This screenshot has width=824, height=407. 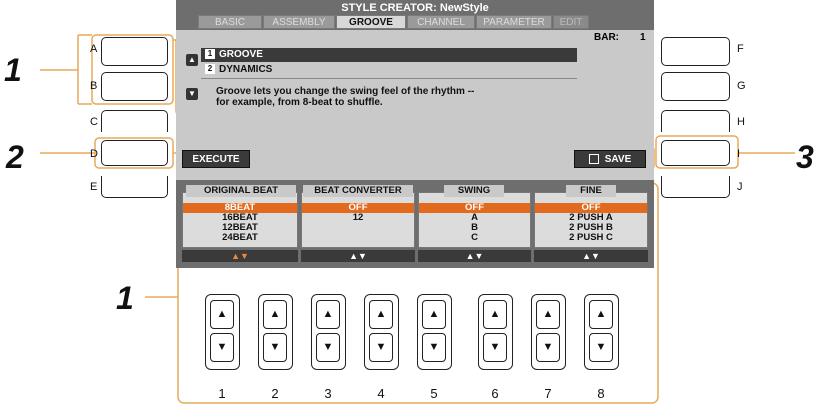 What do you see at coordinates (739, 154) in the screenshot?
I see `side-label-i: I` at bounding box center [739, 154].